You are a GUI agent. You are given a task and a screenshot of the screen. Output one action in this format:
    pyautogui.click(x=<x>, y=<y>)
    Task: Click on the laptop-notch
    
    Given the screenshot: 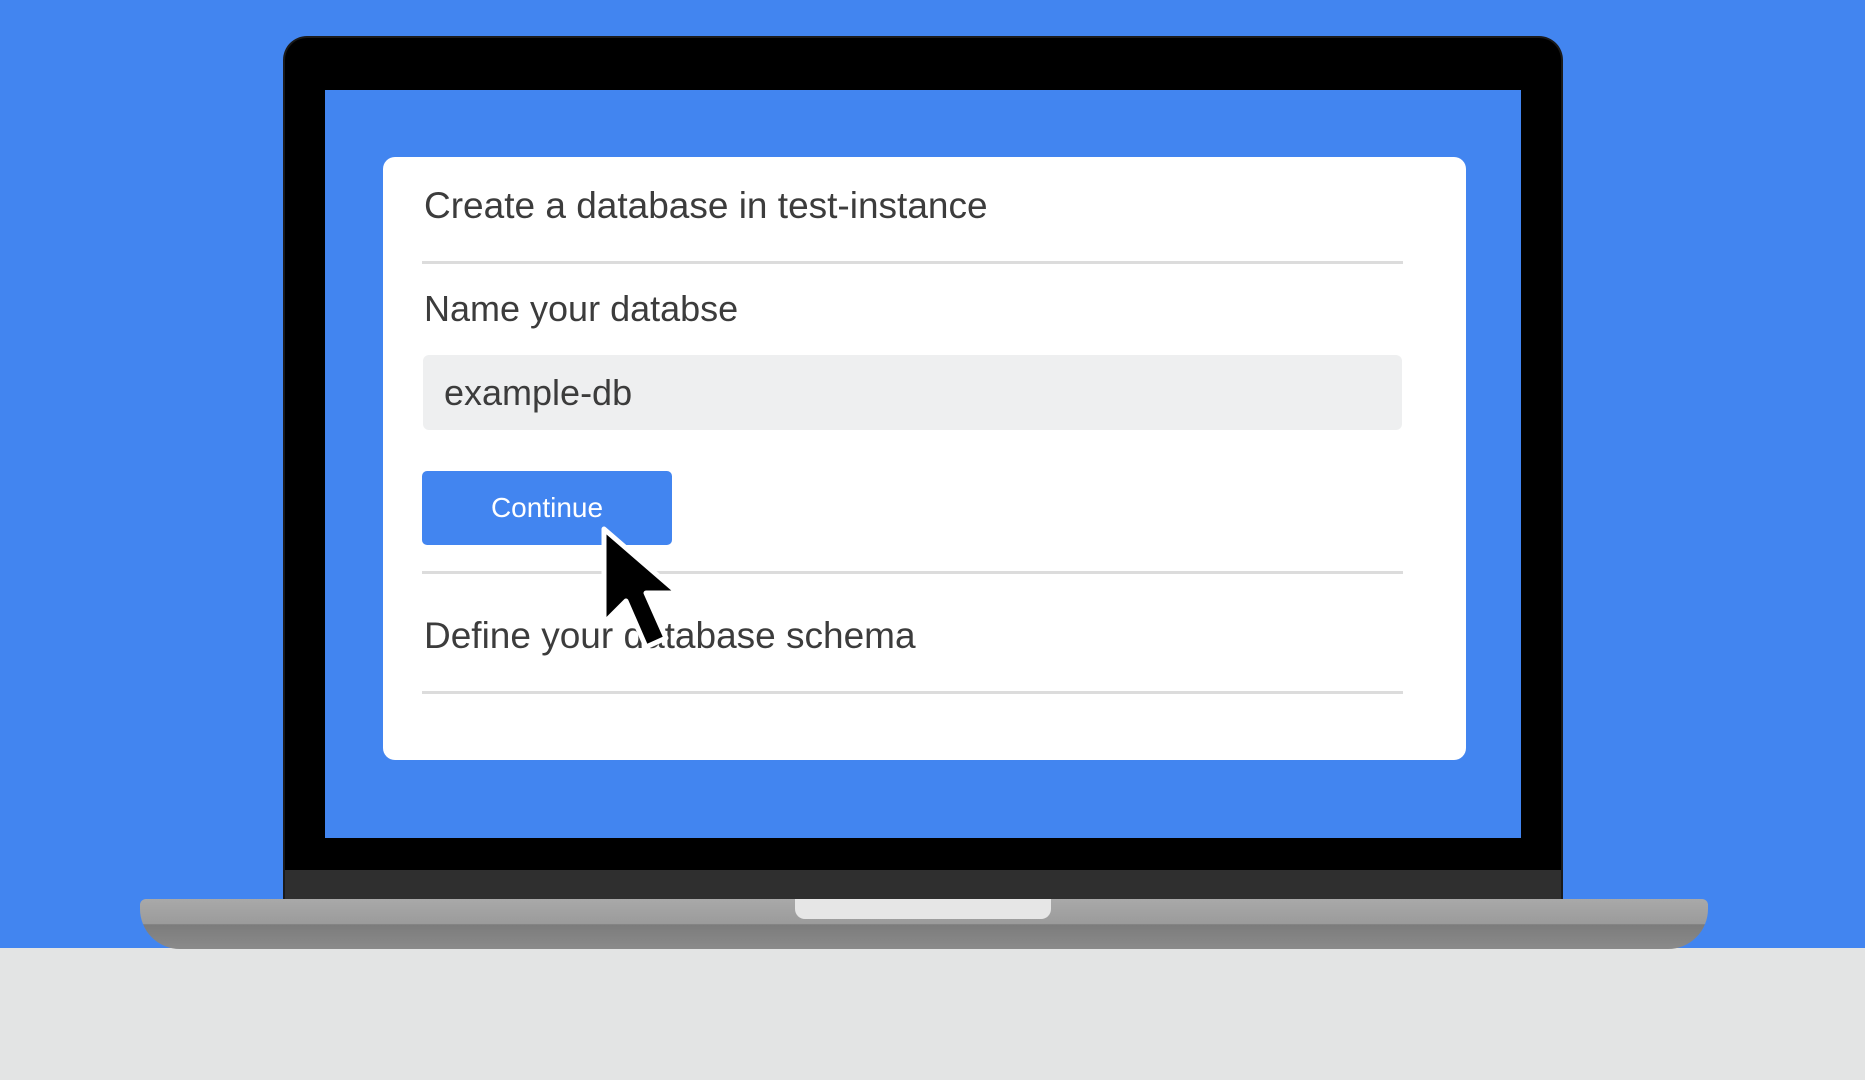 What is the action you would take?
    pyautogui.click(x=923, y=909)
    